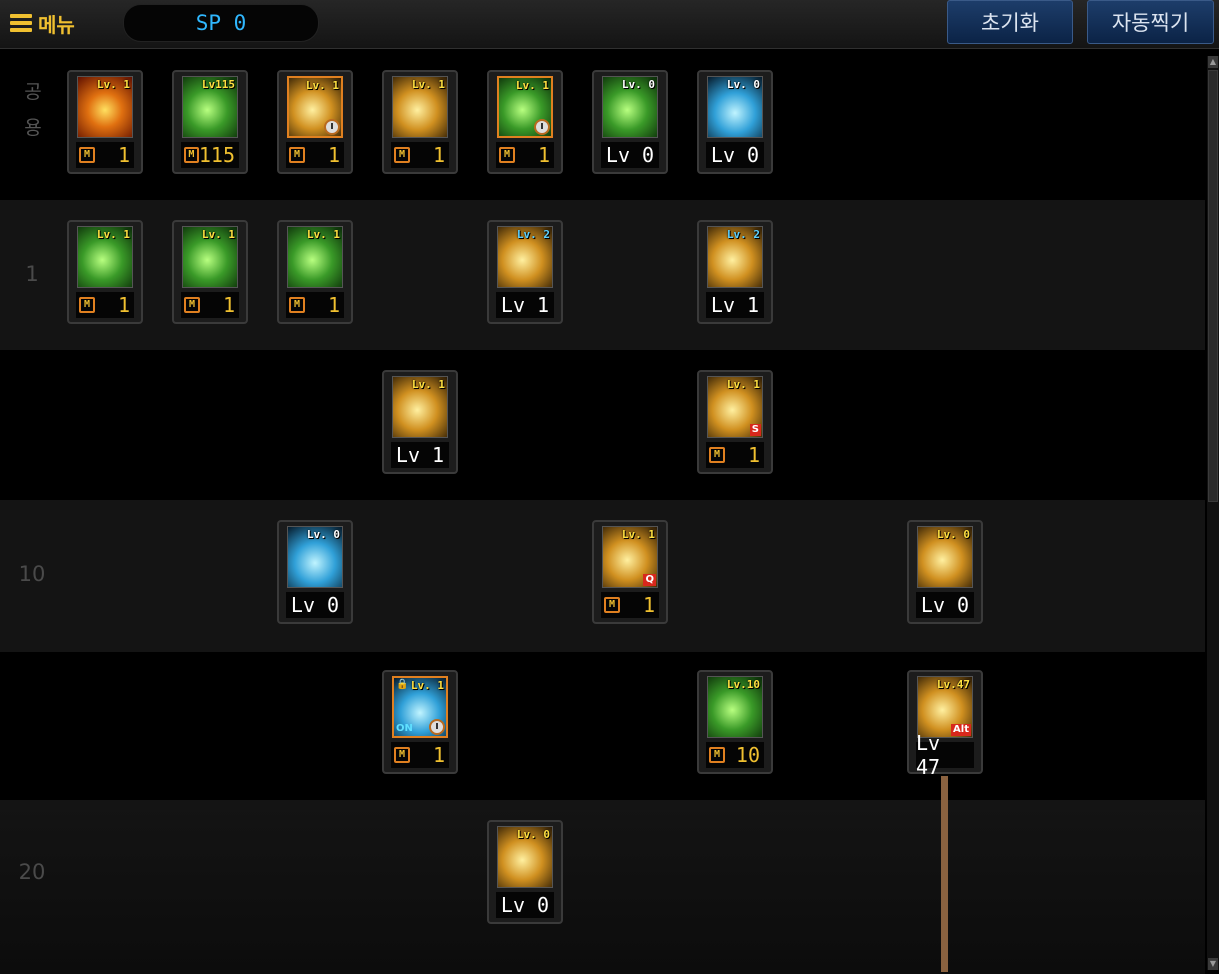 The image size is (1219, 974). What do you see at coordinates (525, 122) in the screenshot?
I see `skill-green-dash: Lv. 1M1` at bounding box center [525, 122].